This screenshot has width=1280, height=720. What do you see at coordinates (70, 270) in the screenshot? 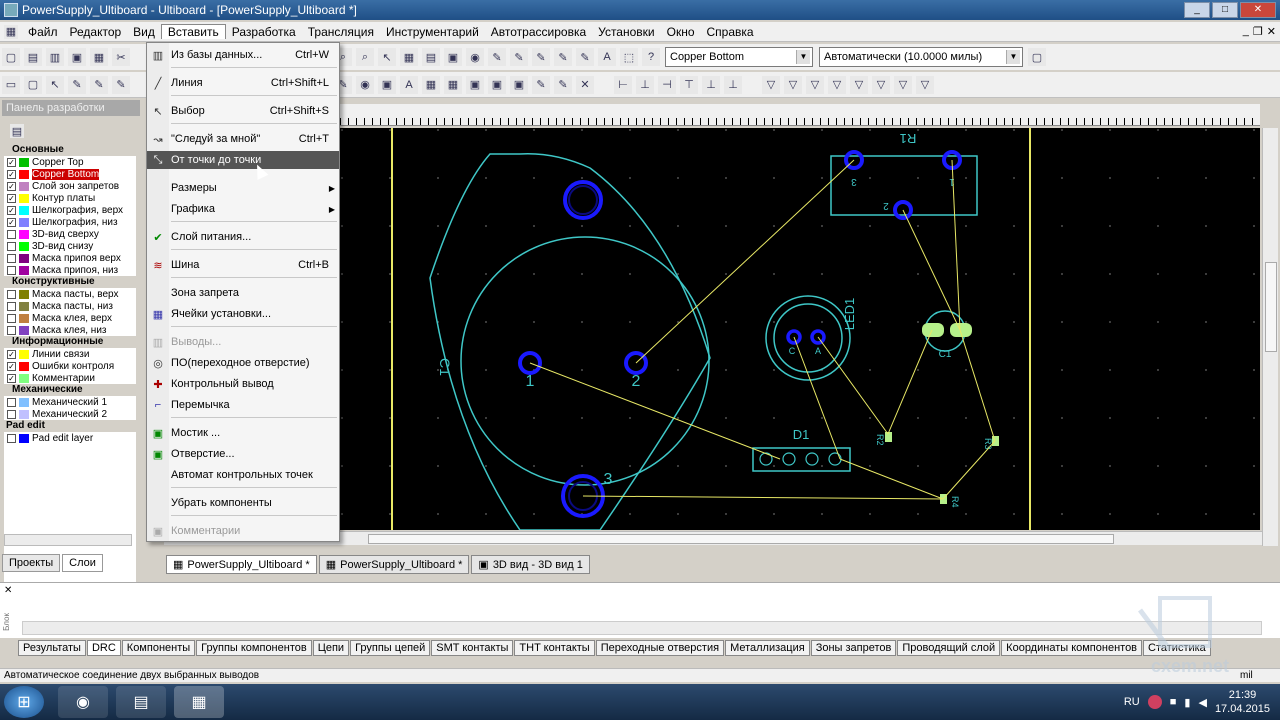
I see `layer-row: Маска припоя, низ` at bounding box center [70, 270].